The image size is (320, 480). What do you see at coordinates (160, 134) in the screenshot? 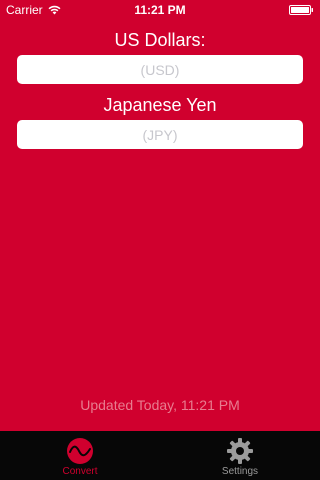
I see `jpy-amount-input` at bounding box center [160, 134].